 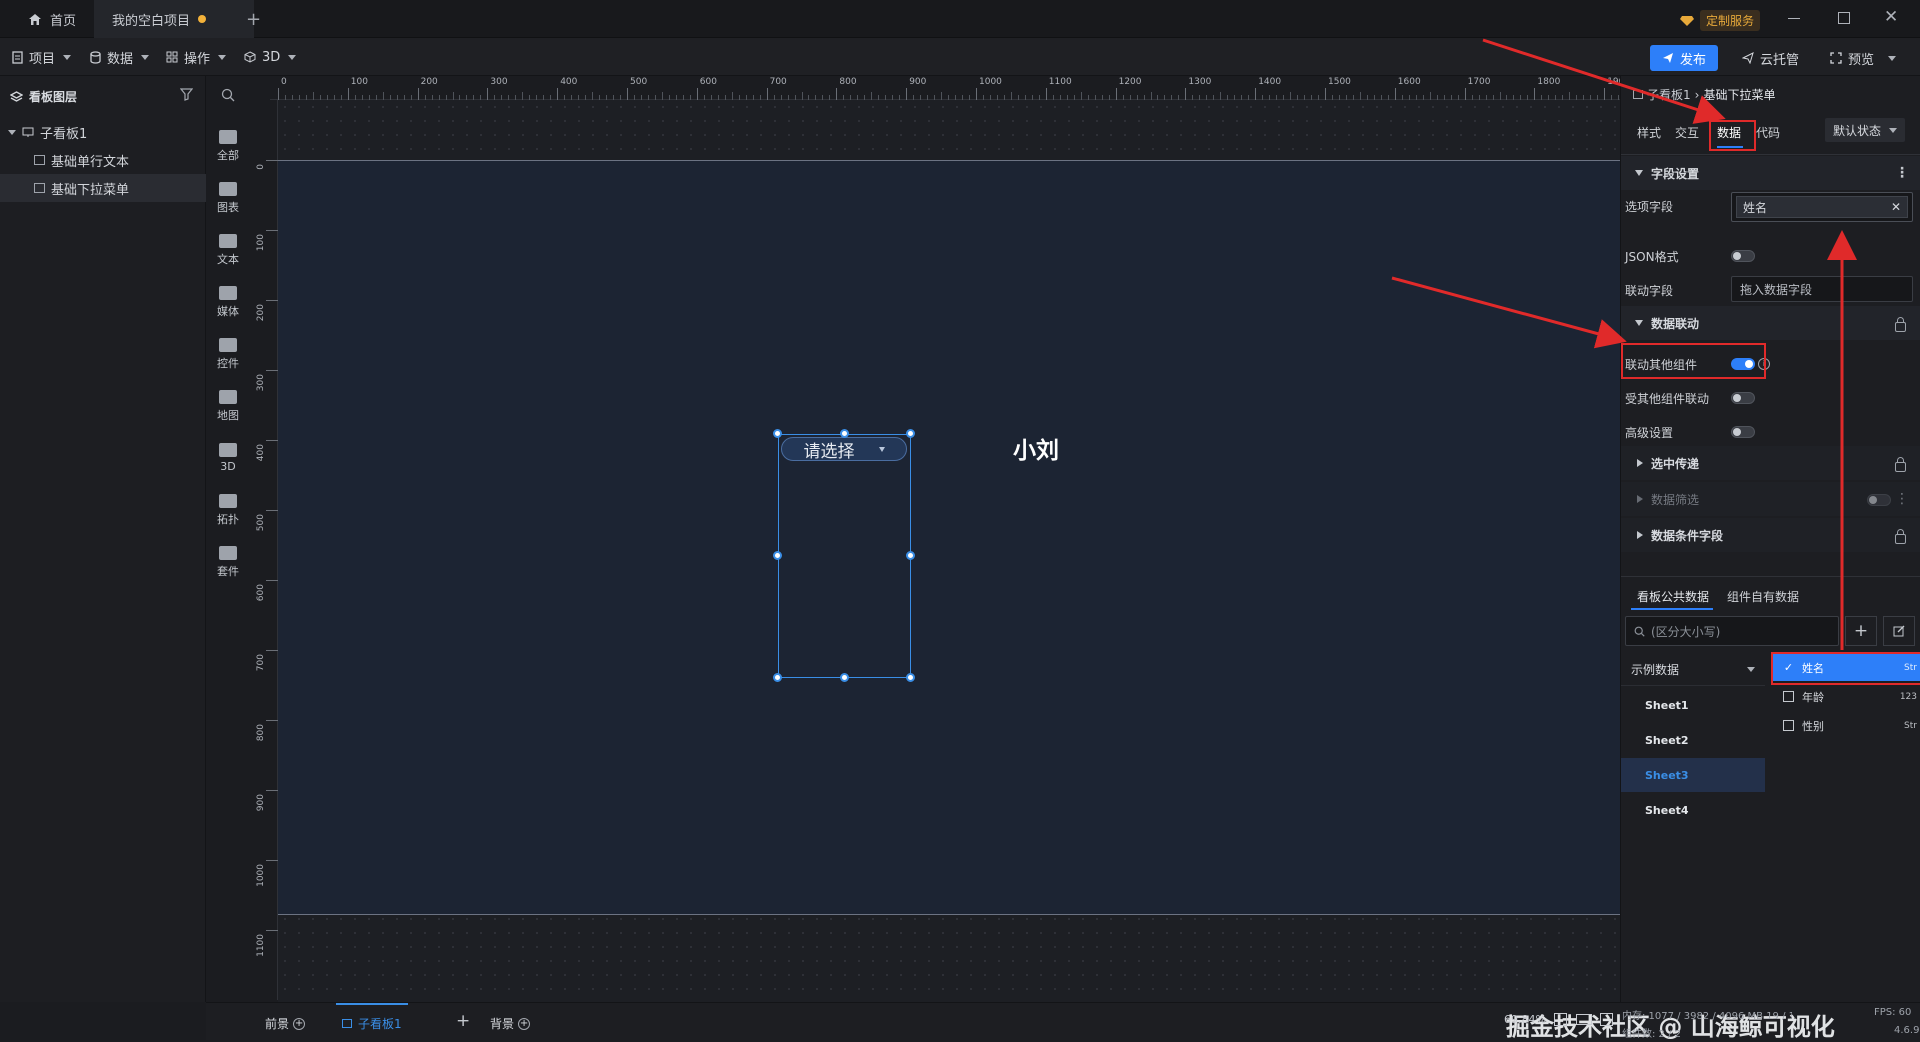 I want to click on component-category-3: 媒体, so click(x=228, y=302).